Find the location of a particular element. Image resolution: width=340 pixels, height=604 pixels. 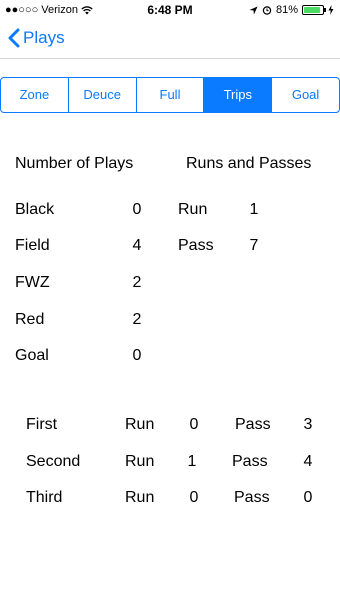

play-count-red: 2 is located at coordinates (137, 319).